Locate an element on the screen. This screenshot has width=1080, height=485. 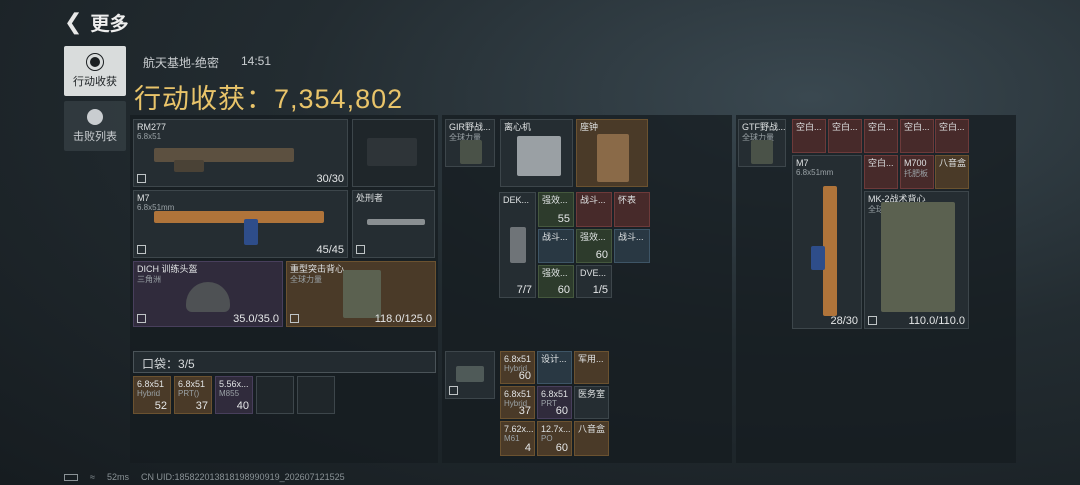
item-qty: 52 is located at coordinates (160, 406).